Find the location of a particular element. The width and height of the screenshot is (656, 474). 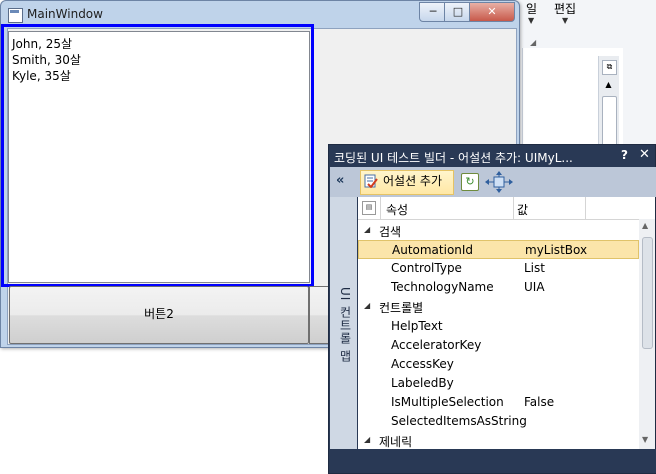

split-pane-icon: ⧉ is located at coordinates (609, 67).